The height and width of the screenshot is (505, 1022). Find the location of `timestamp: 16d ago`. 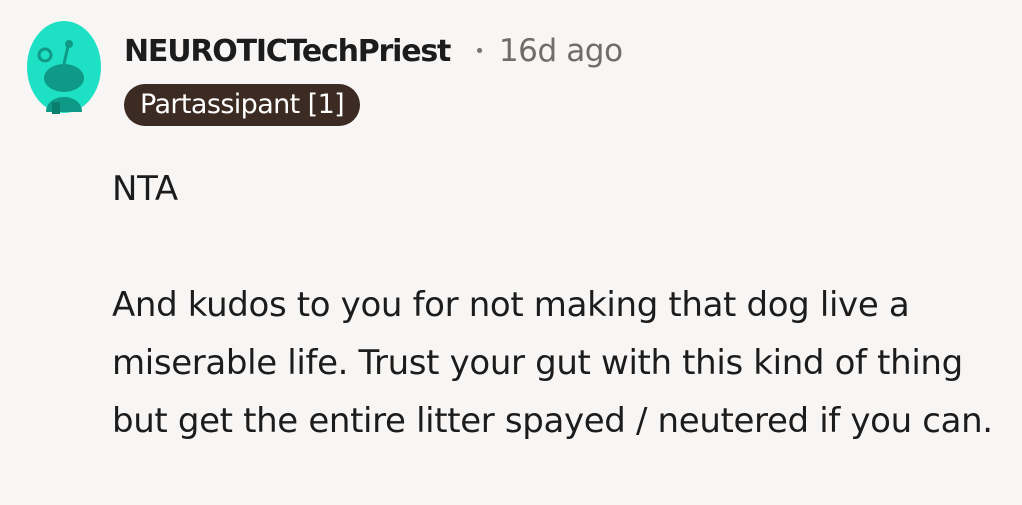

timestamp: 16d ago is located at coordinates (561, 51).